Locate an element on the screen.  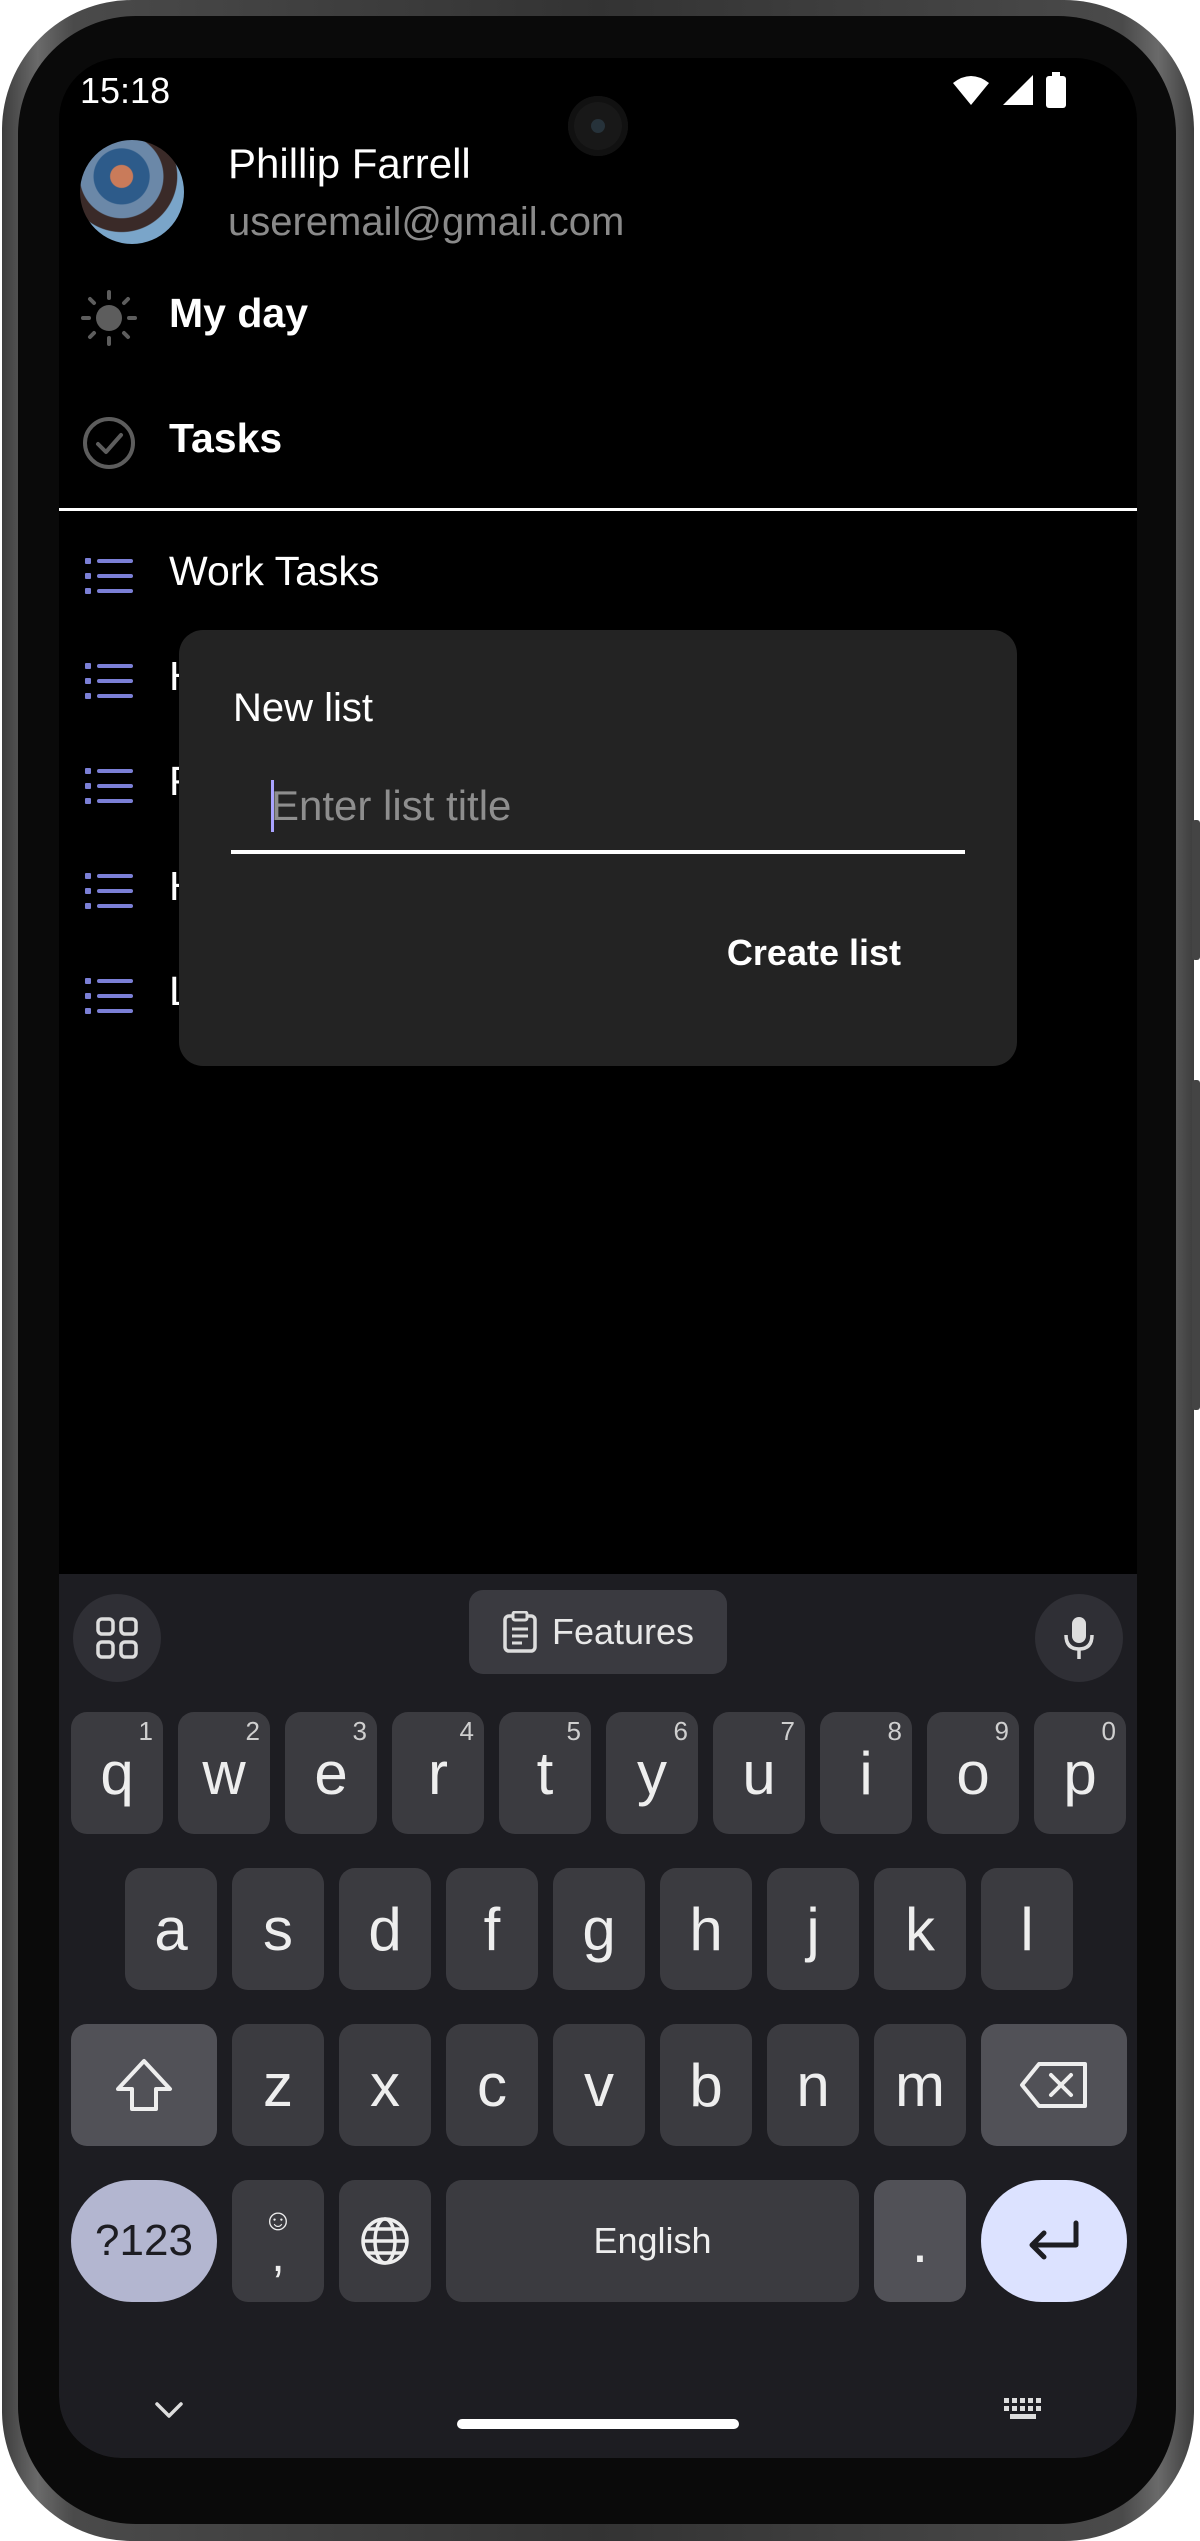
voice-input-button is located at coordinates (1079, 1638).